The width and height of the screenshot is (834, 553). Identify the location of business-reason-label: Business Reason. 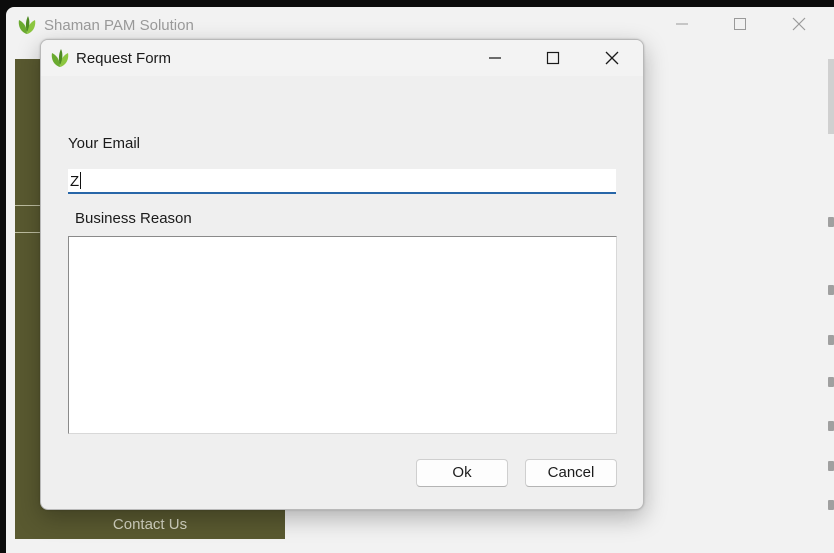
(133, 218).